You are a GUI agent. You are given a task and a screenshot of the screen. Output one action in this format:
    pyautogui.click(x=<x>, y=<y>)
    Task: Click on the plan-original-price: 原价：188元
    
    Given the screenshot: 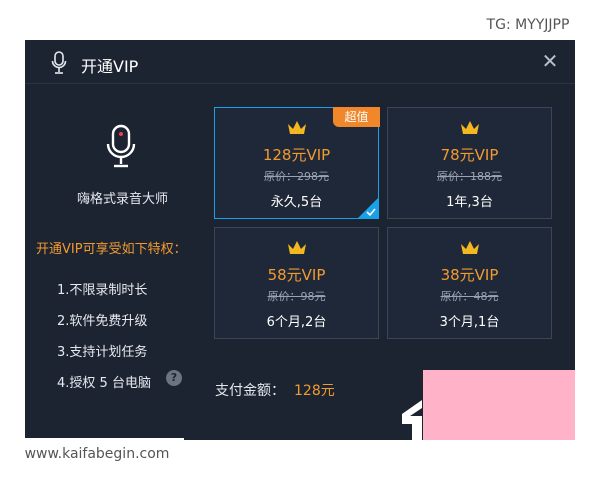 What is the action you would take?
    pyautogui.click(x=469, y=176)
    